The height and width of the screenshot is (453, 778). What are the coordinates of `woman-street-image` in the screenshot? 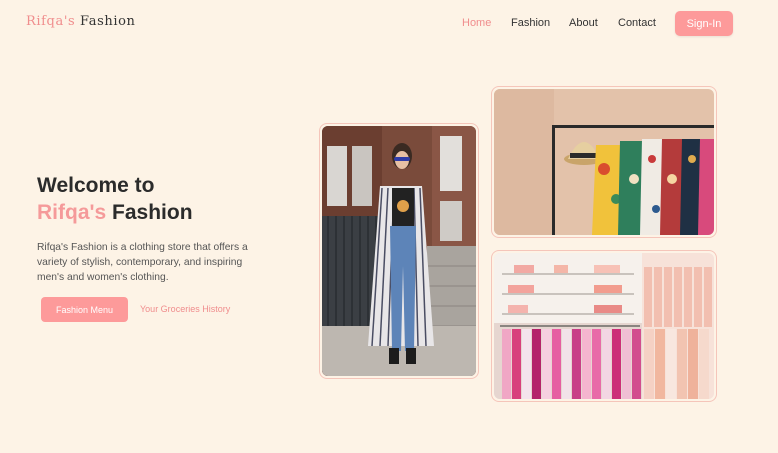 It's located at (399, 251).